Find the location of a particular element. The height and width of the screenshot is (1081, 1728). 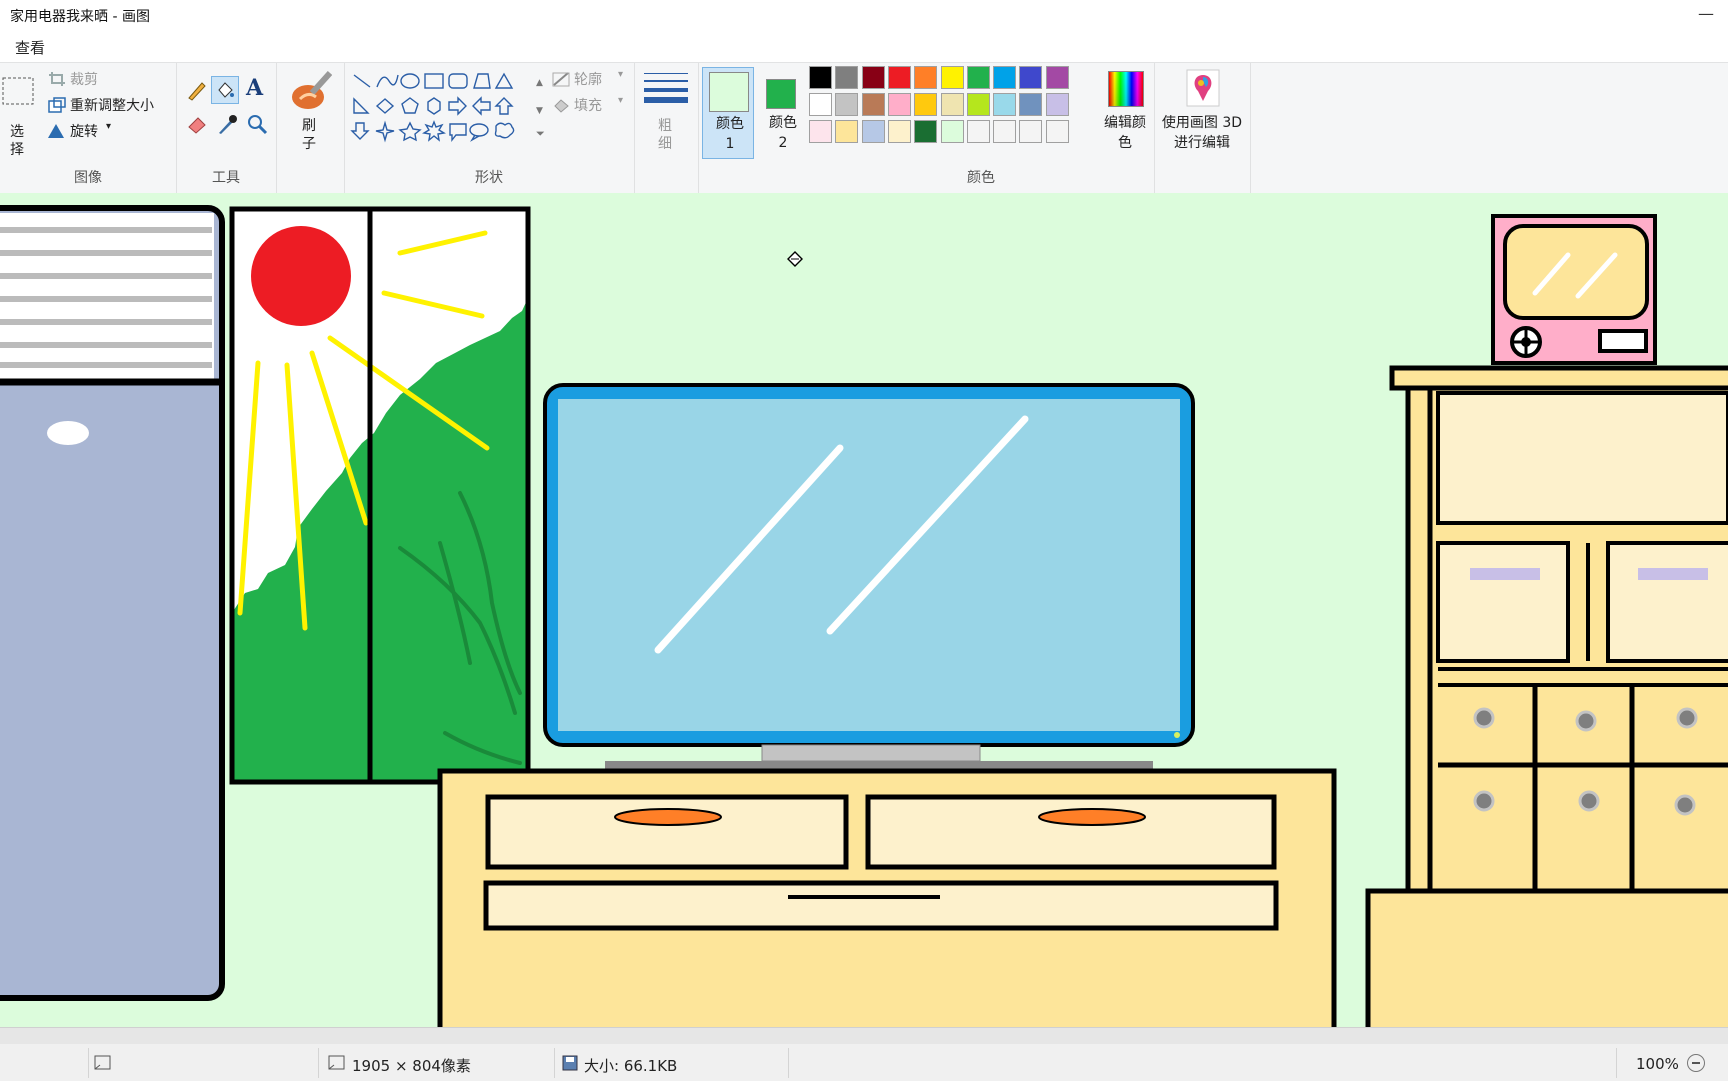

color2-label: 颜色 2 is located at coordinates (783, 133).